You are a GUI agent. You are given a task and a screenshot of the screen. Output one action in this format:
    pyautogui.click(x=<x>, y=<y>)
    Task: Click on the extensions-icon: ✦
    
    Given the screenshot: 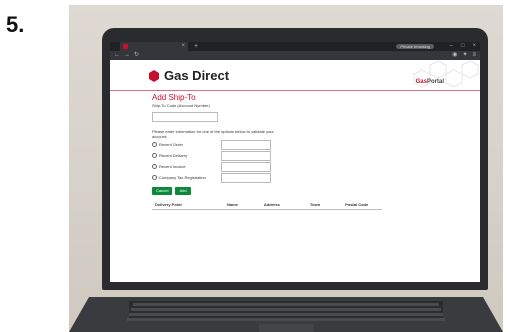 What is the action you would take?
    pyautogui.click(x=464, y=55)
    